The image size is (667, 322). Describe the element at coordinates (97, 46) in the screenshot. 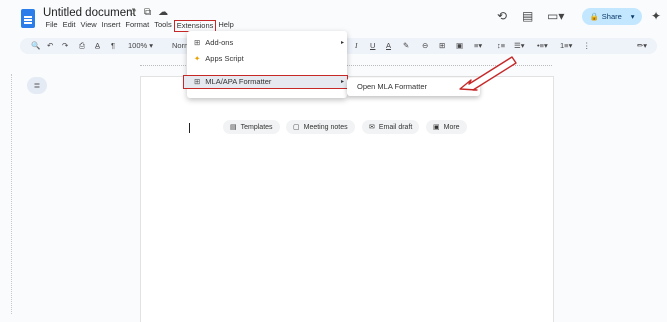

I see `spellcheck-icon: A̲` at that location.